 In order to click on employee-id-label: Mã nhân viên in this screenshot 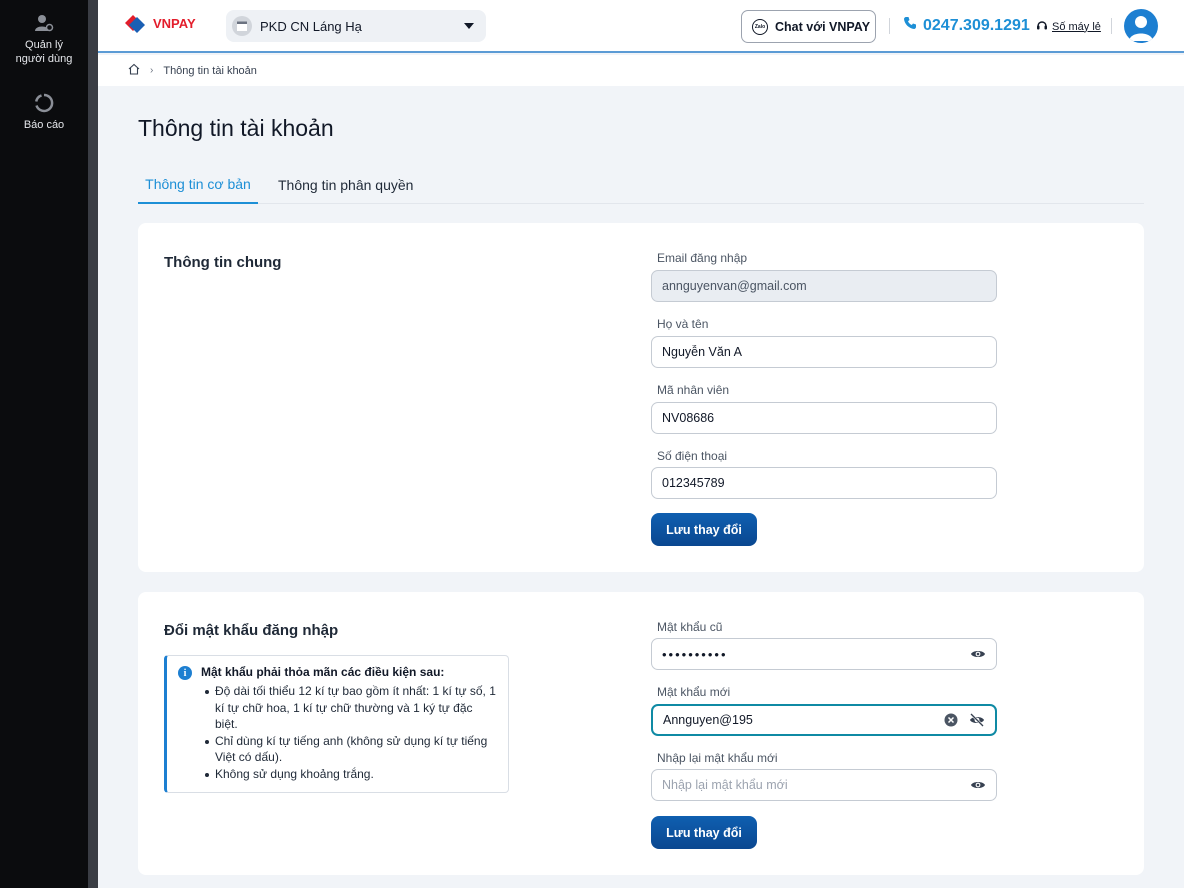, I will do `click(693, 390)`.